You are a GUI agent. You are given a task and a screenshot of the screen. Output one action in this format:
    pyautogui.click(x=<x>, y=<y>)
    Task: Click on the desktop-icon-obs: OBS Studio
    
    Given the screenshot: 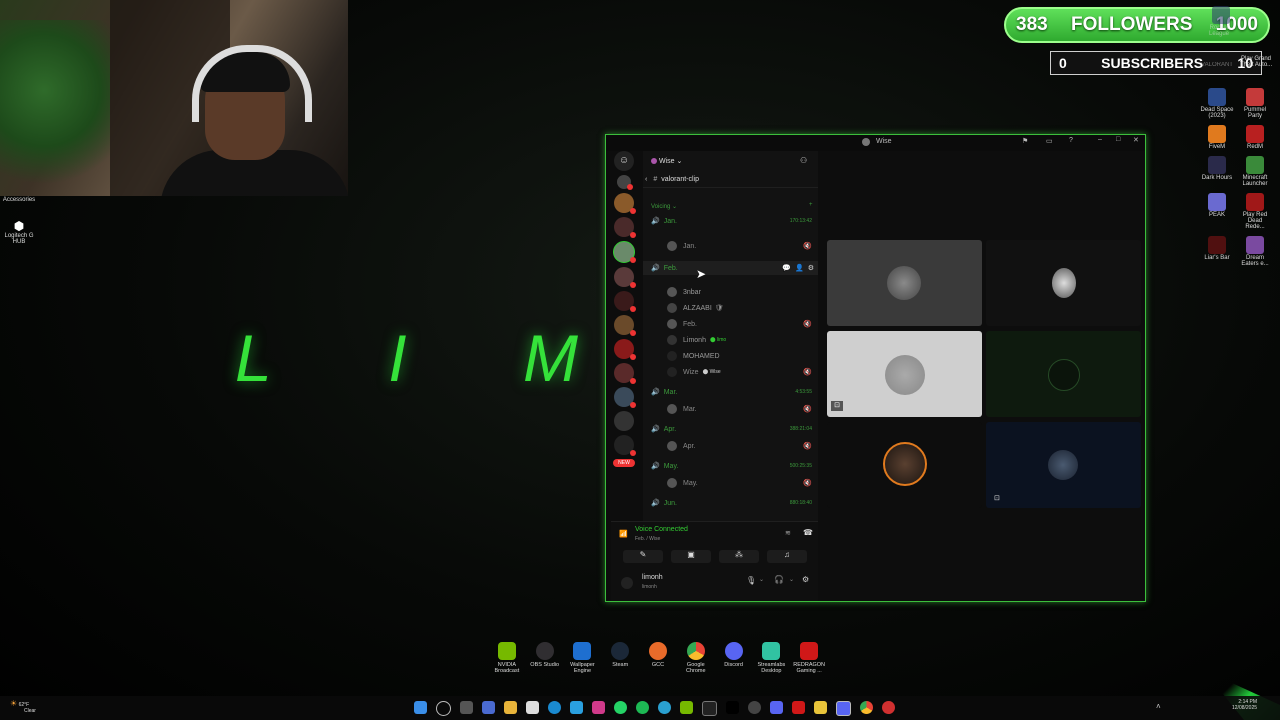 What is the action you would take?
    pyautogui.click(x=545, y=658)
    